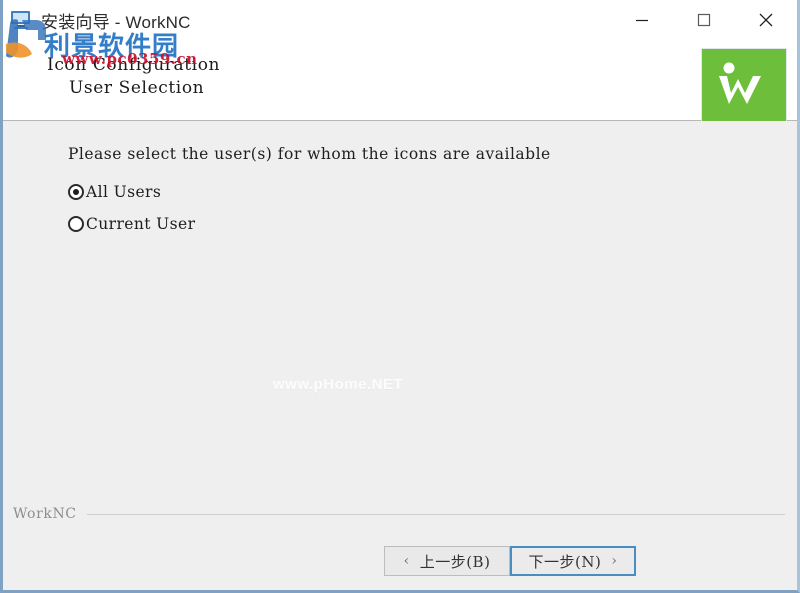 The image size is (800, 593). I want to click on installer-icon, so click(22, 20).